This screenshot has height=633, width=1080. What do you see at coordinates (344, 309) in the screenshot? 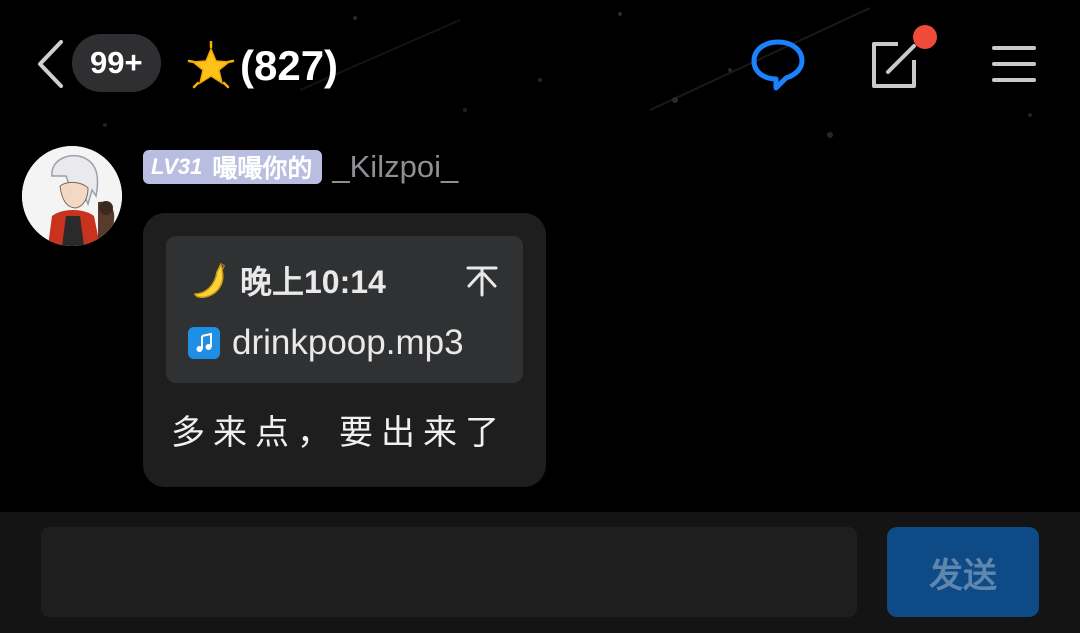
I see `quoted-file-card: 晚上10:14 drinkpoop.mp3` at bounding box center [344, 309].